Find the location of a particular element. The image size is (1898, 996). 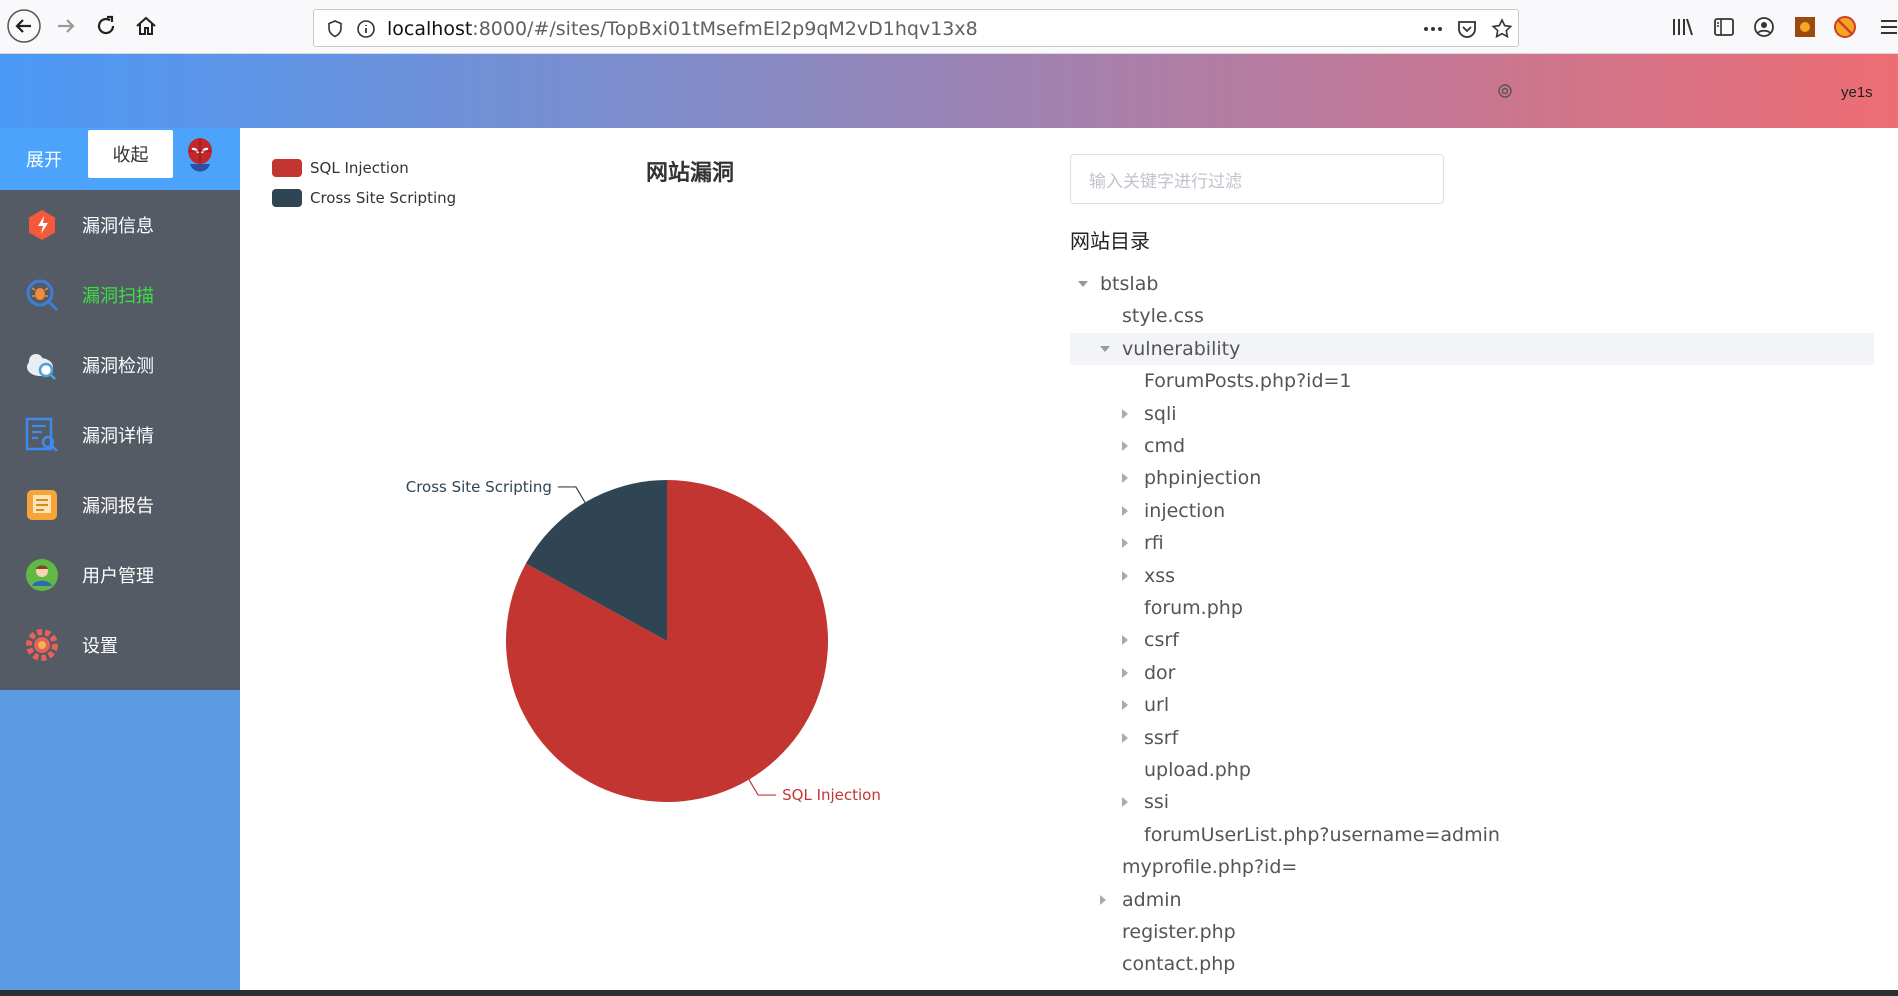

tree-node-label: ForumPosts.php?id=1 is located at coordinates (1248, 381).